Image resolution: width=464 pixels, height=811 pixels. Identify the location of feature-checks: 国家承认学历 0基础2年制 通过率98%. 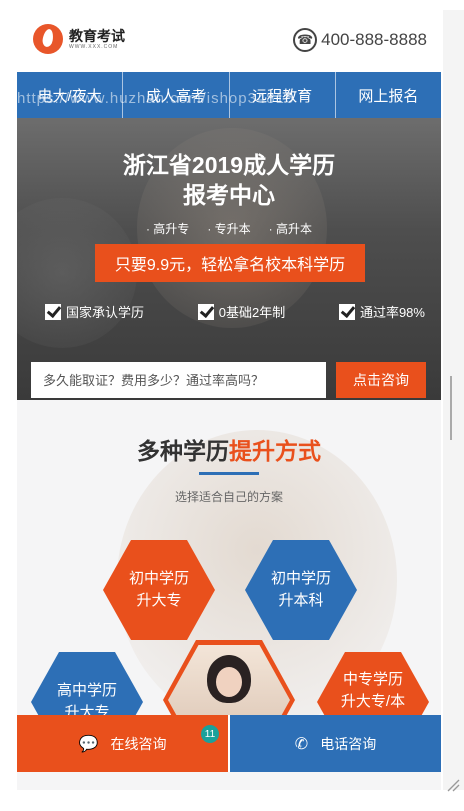
(235, 311).